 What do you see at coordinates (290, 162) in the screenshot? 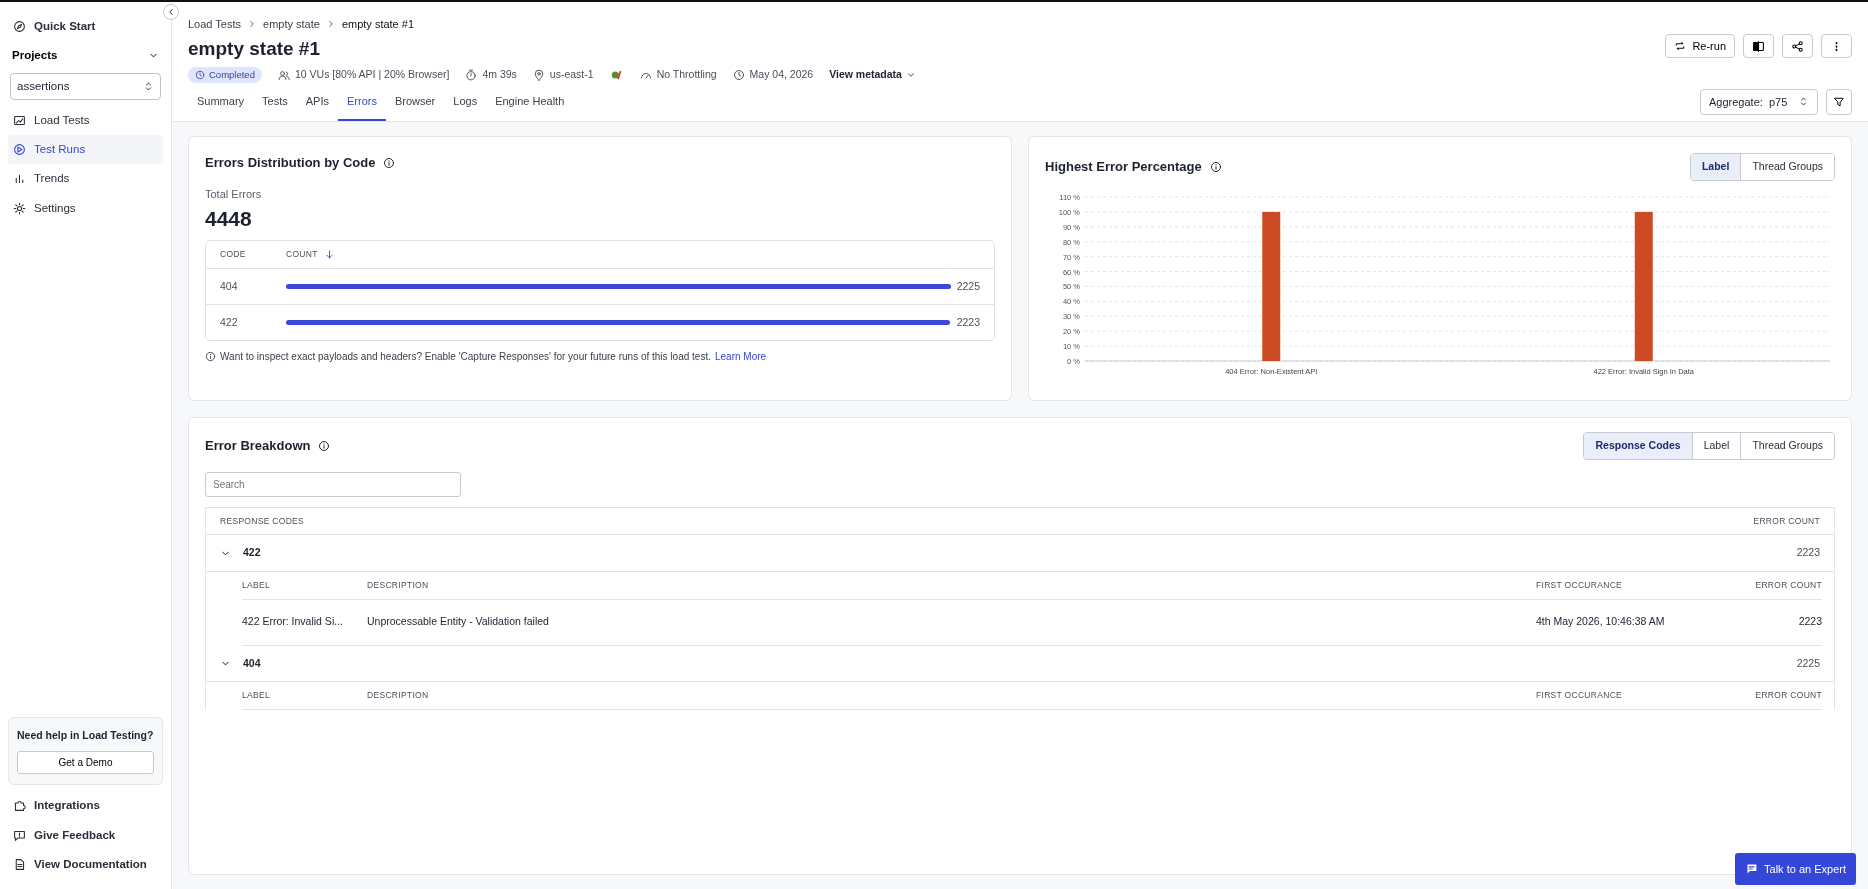
I see `card-title: Errors Distribution by Code` at bounding box center [290, 162].